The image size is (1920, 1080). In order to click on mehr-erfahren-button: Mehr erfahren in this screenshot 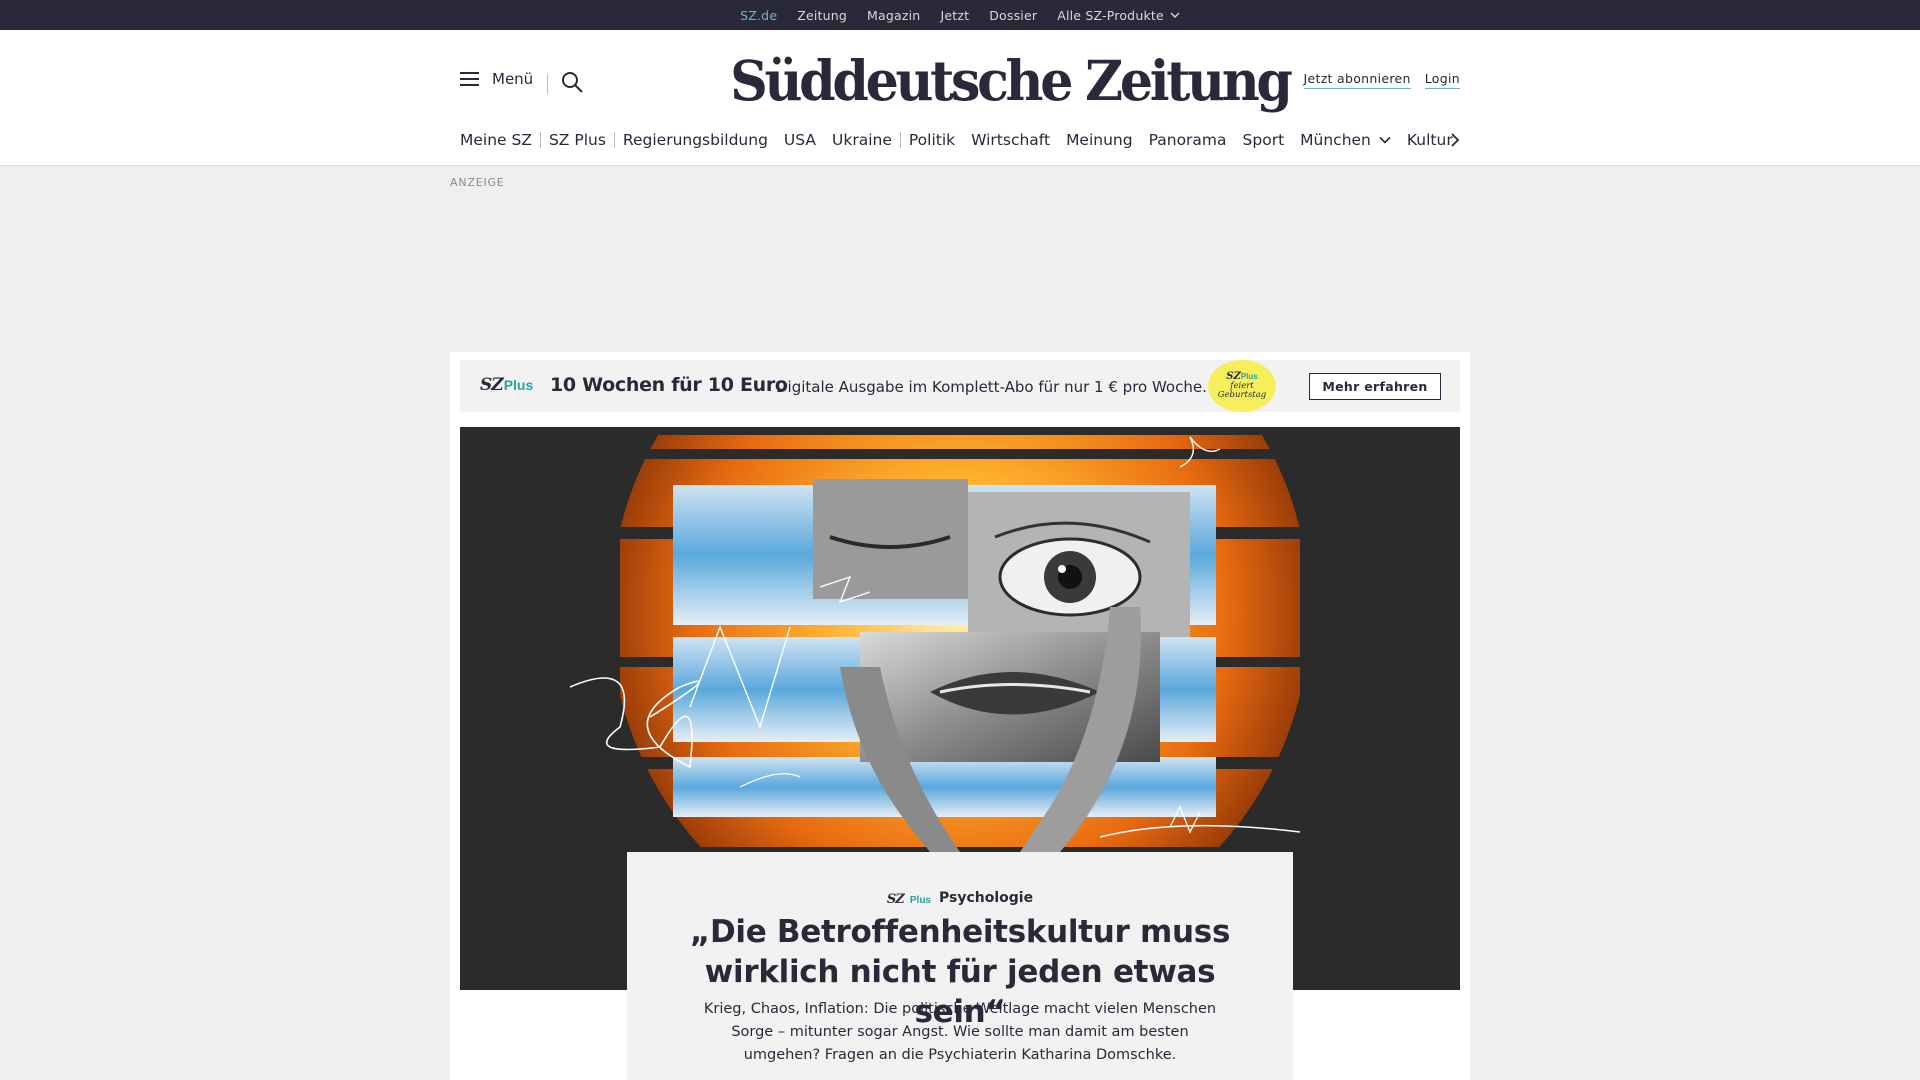, I will do `click(1375, 386)`.